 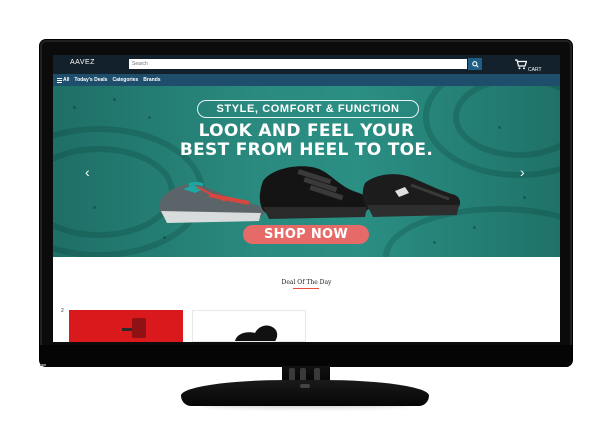 I want to click on tagline-pill: STYLE, COMFORT & FUNCTION, so click(x=308, y=109).